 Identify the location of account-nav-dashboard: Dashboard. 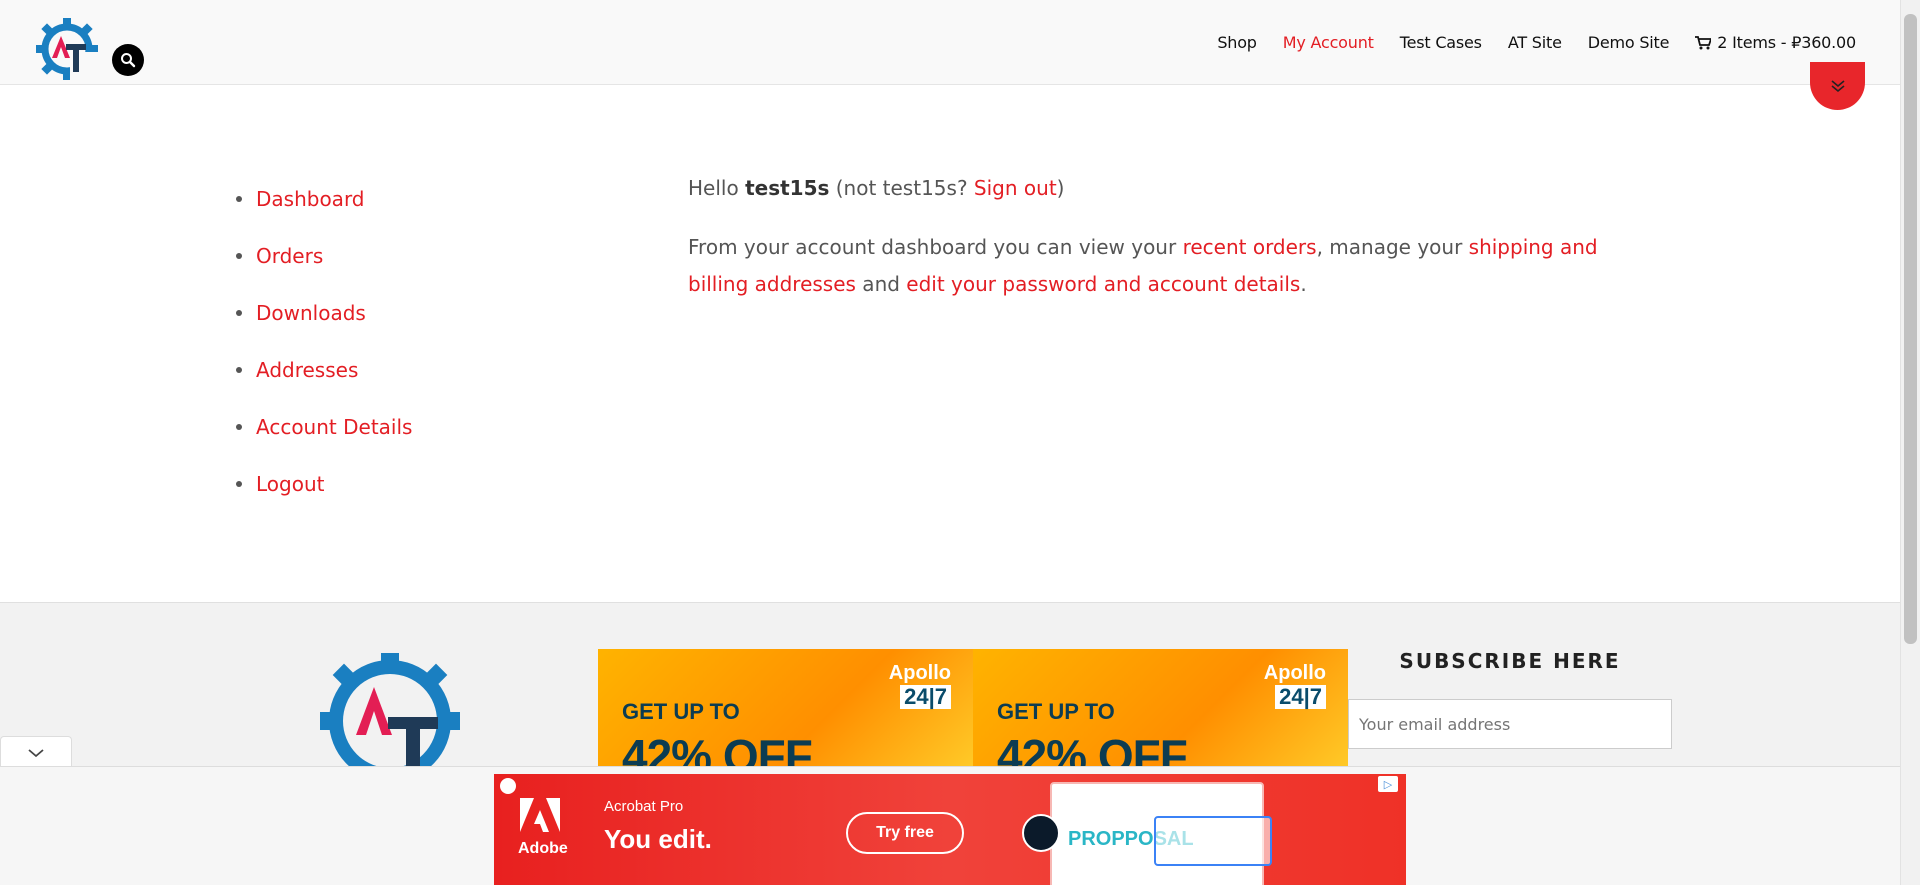
(310, 199).